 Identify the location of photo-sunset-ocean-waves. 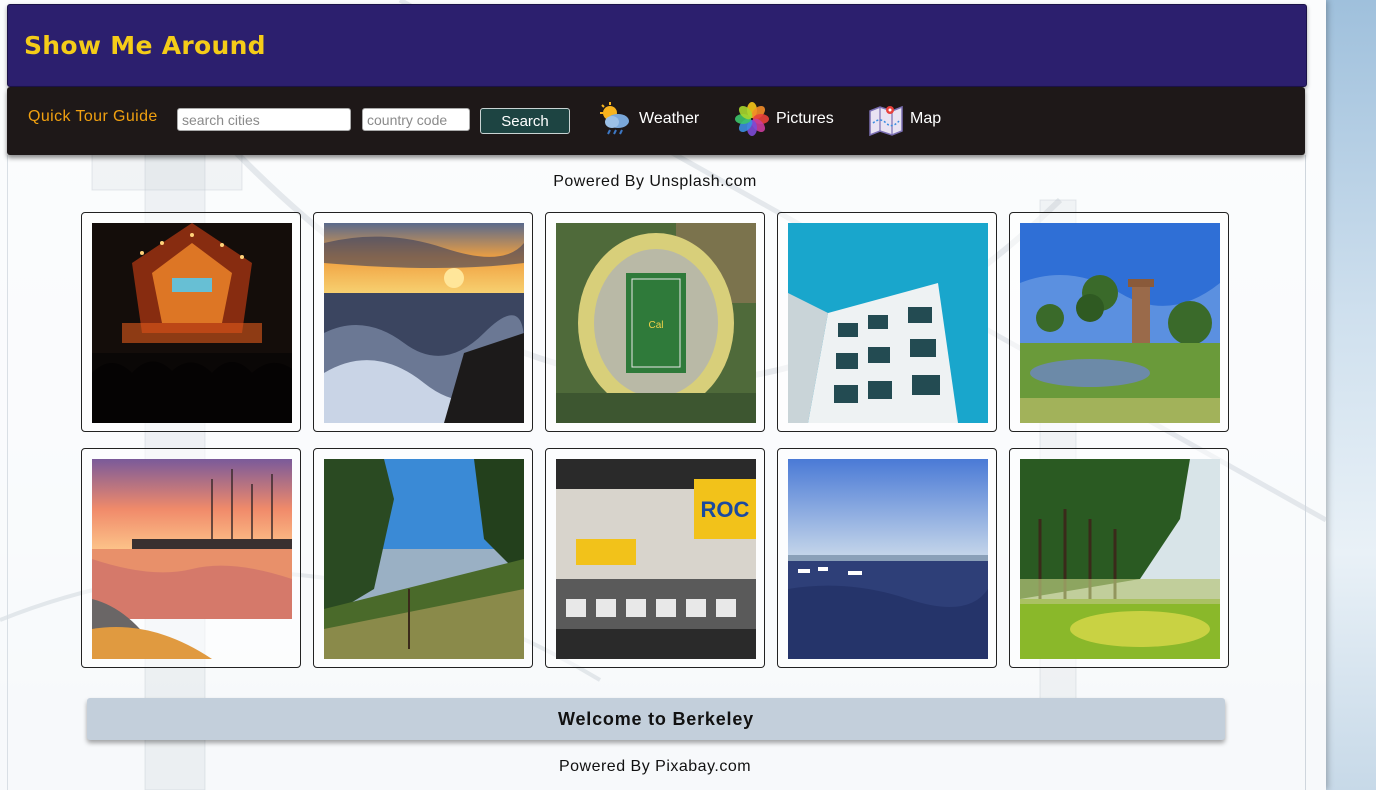
(424, 323).